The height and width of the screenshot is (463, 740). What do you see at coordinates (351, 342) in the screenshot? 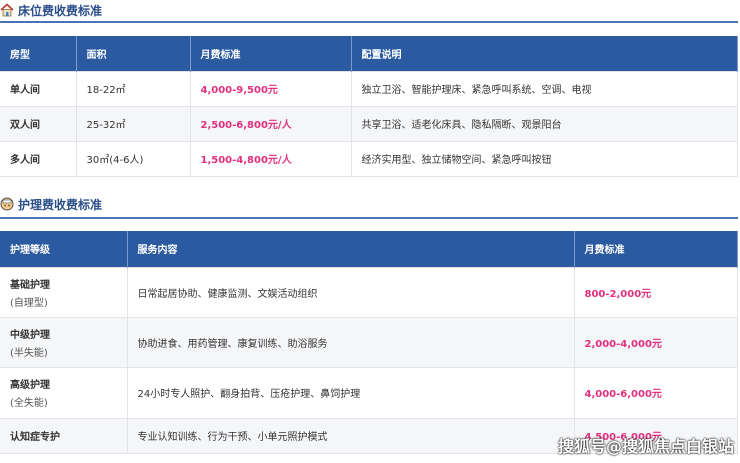
I see `service-content: 协助进食、用药管理、康复训练、助浴服务` at bounding box center [351, 342].